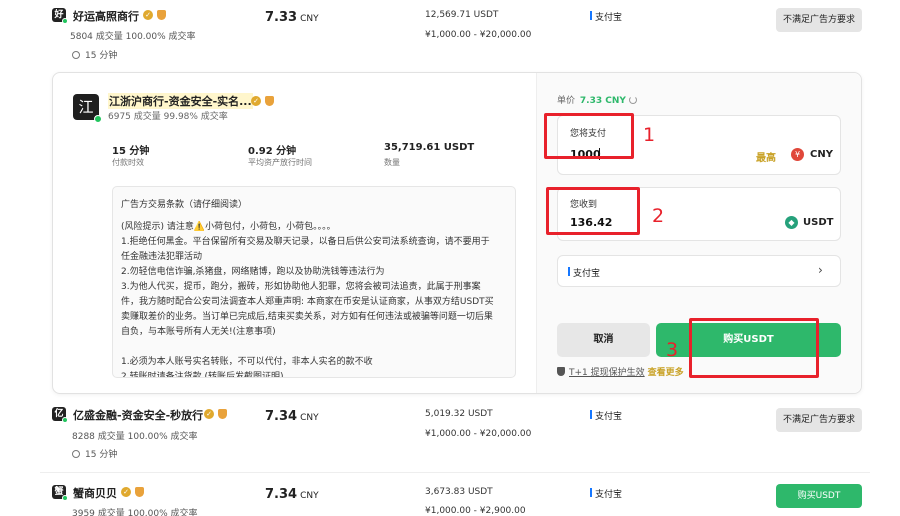  What do you see at coordinates (60, 16) in the screenshot?
I see `merchant-avatar: 好` at bounding box center [60, 16].